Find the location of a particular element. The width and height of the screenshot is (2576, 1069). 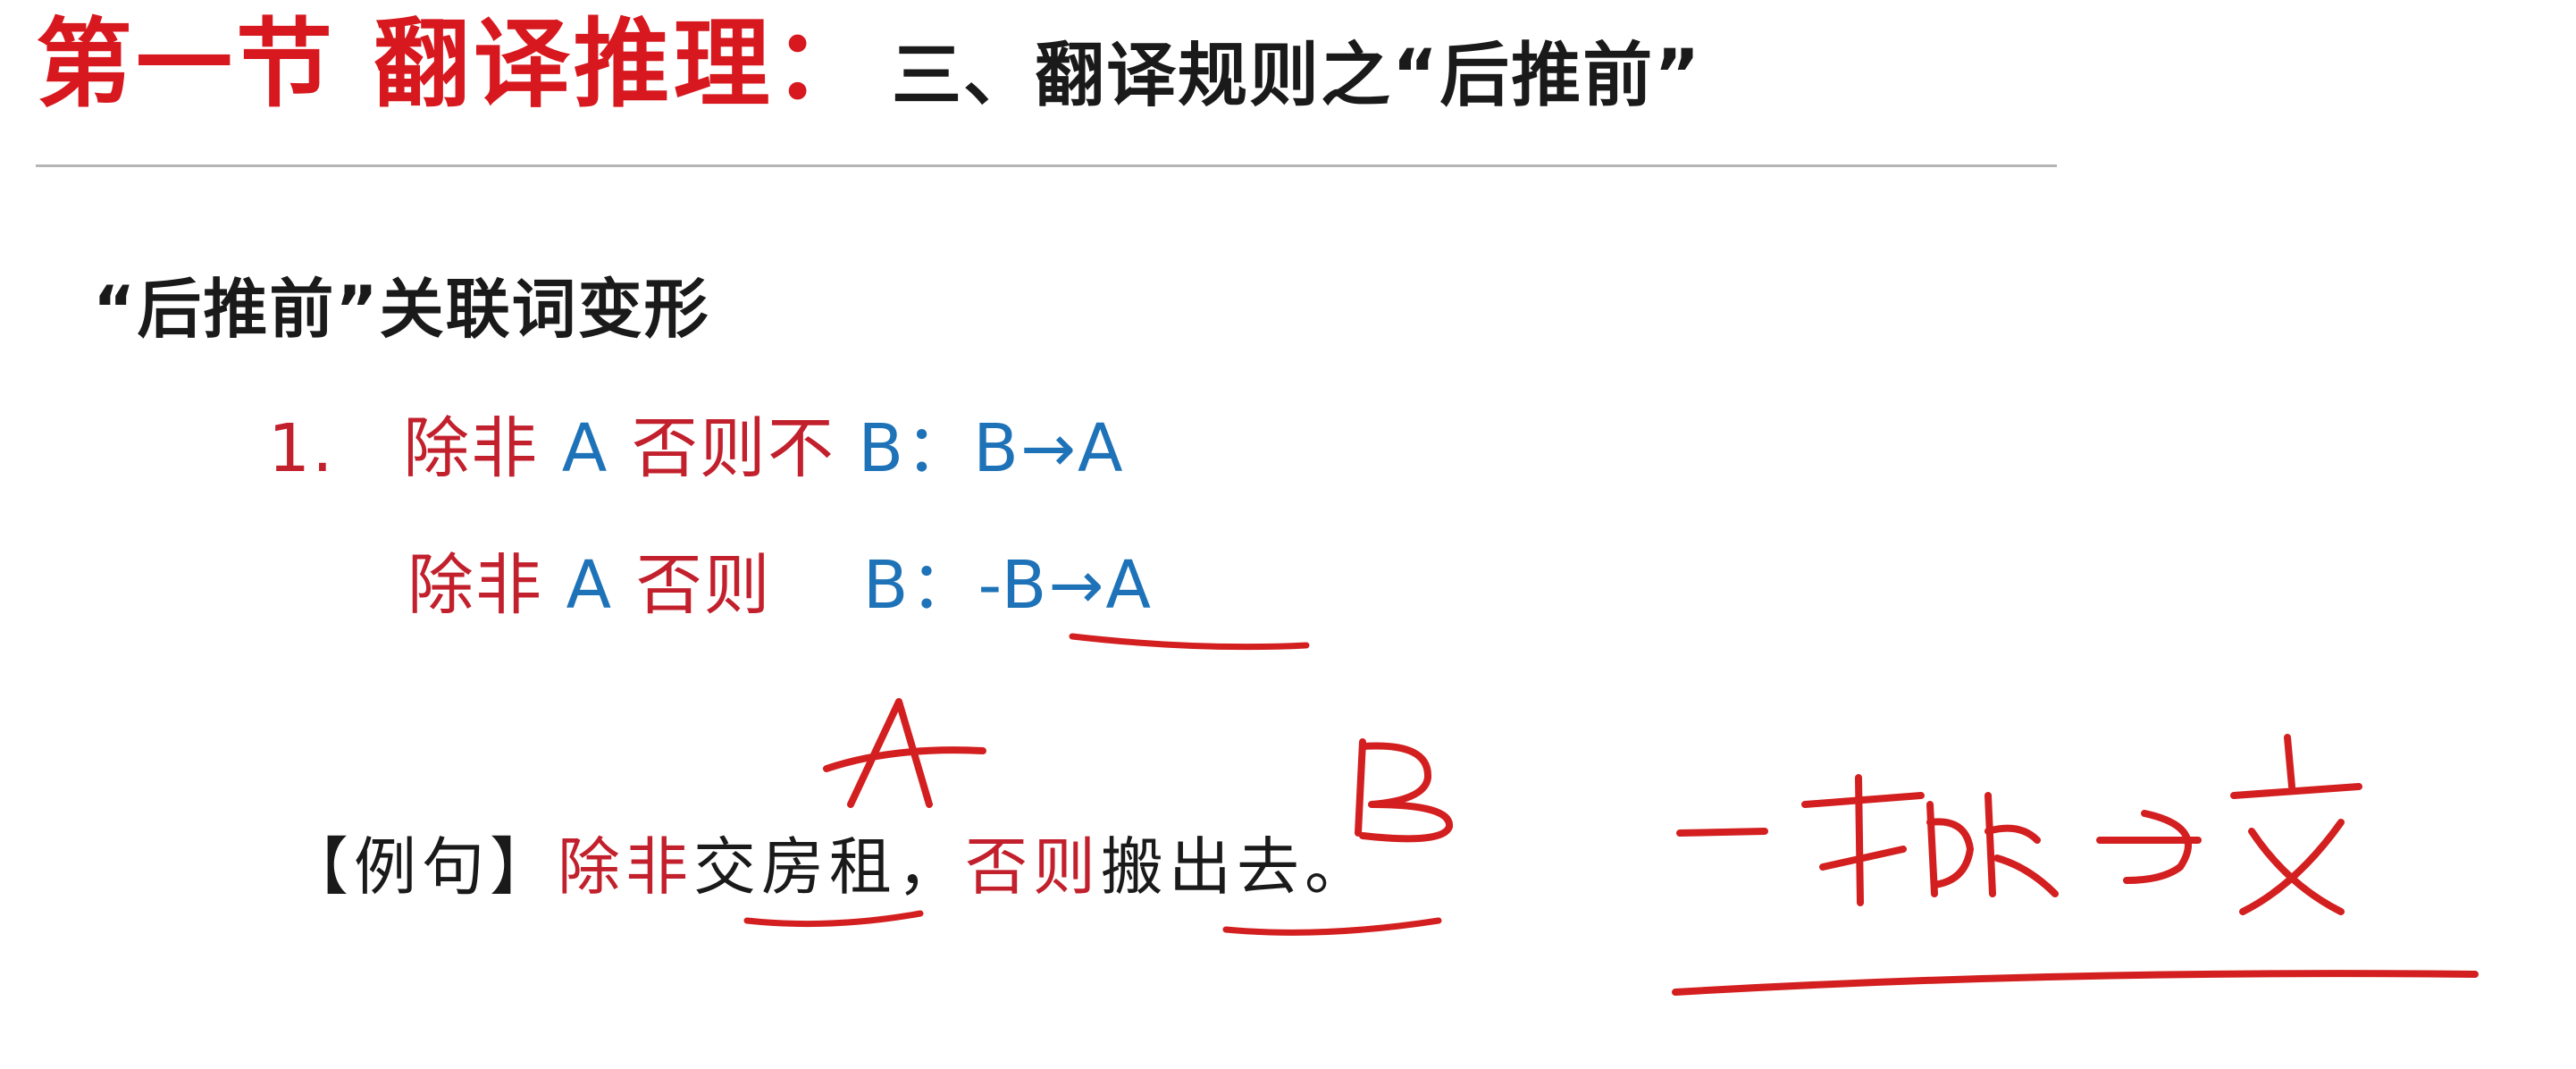

handwritten-a is located at coordinates (905, 753).